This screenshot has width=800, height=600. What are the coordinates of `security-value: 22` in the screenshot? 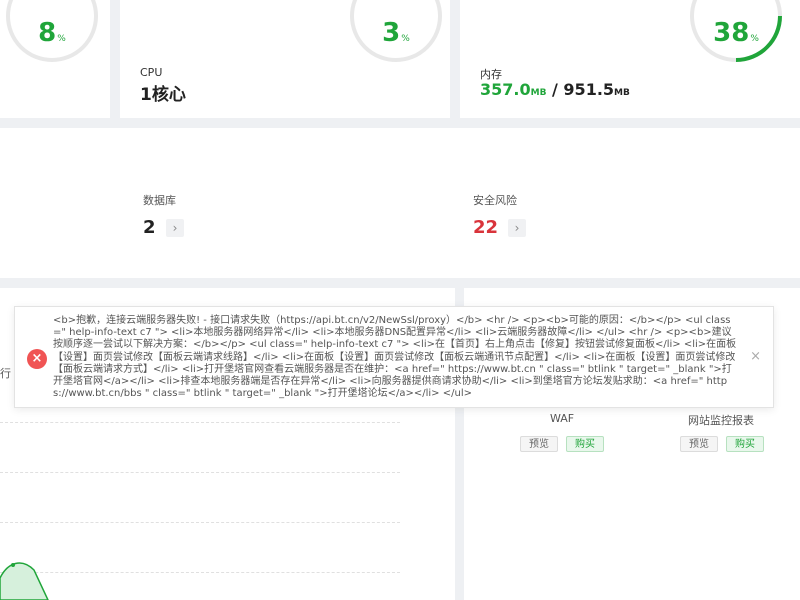 It's located at (485, 227).